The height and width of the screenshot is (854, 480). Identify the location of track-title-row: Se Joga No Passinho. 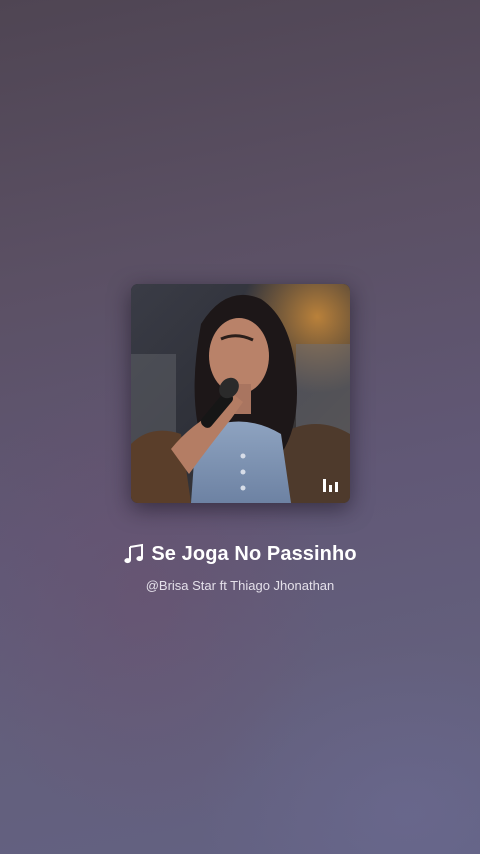
(240, 554).